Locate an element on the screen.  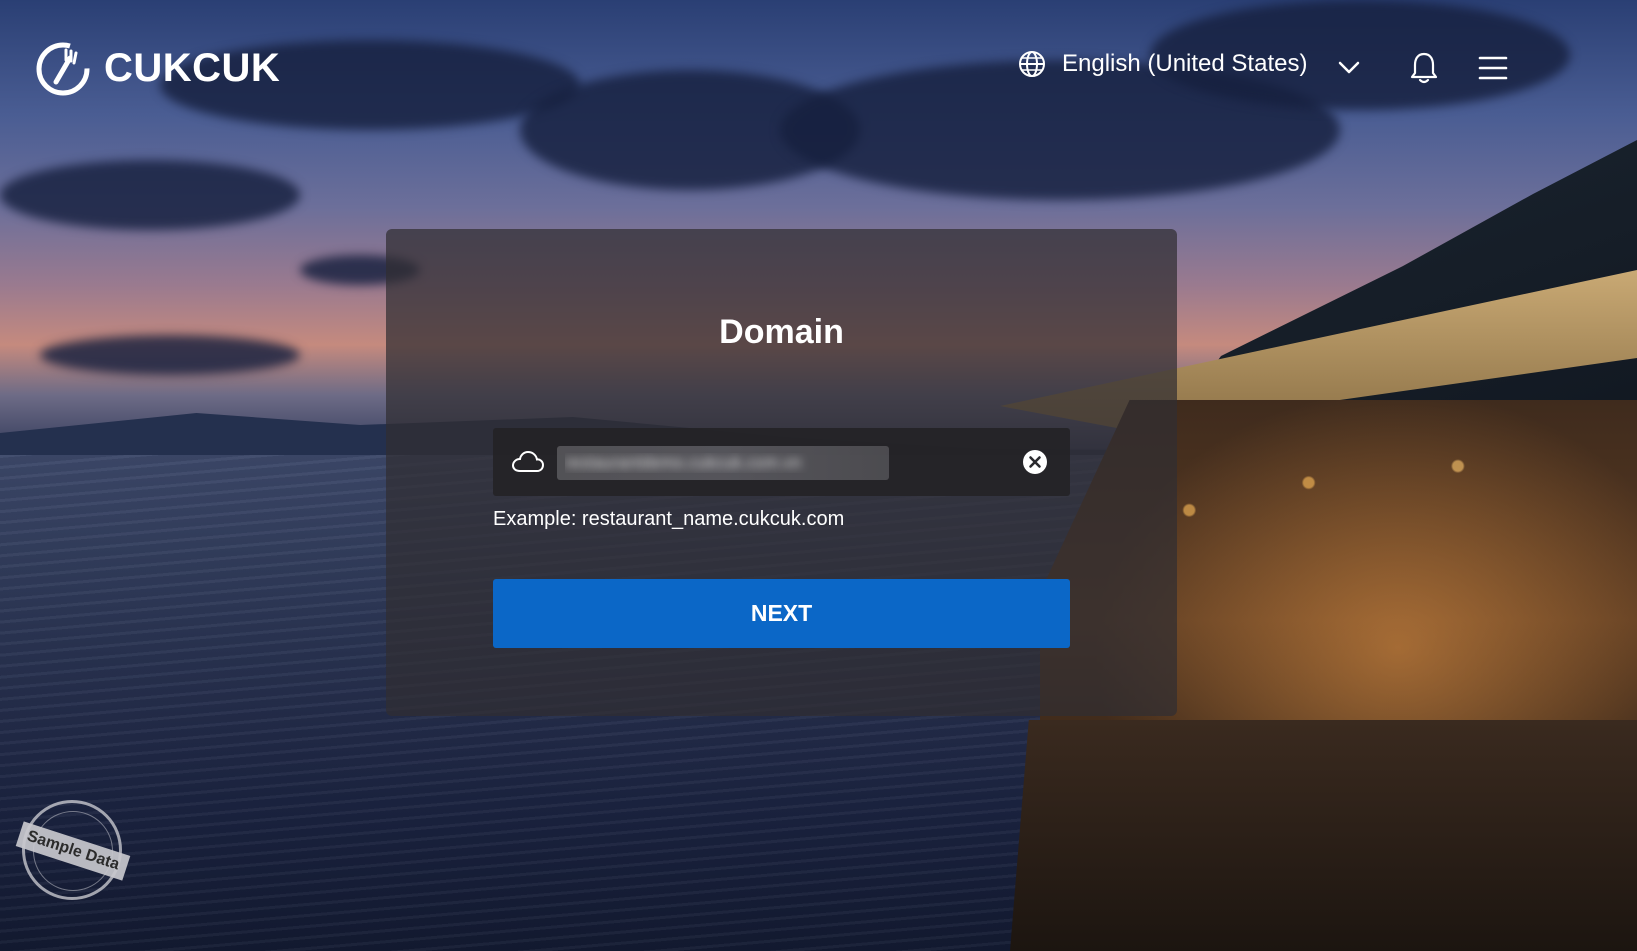
chevron-down-icon is located at coordinates (1349, 68).